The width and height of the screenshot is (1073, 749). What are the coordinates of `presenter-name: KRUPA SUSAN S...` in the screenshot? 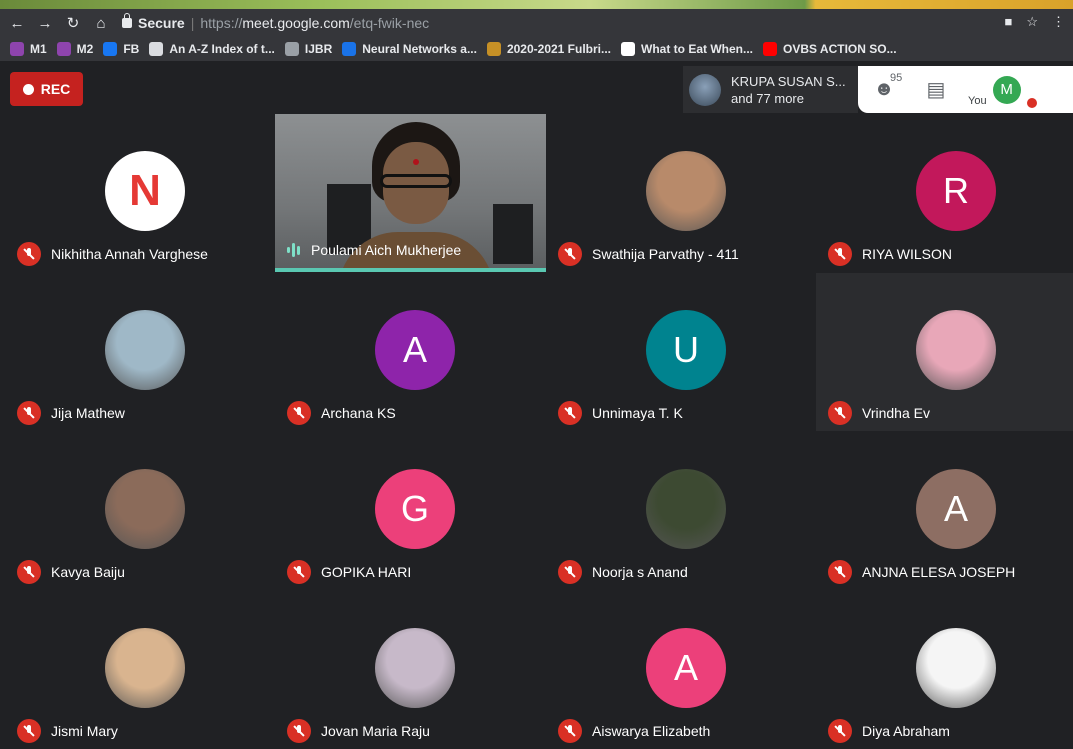 It's located at (788, 81).